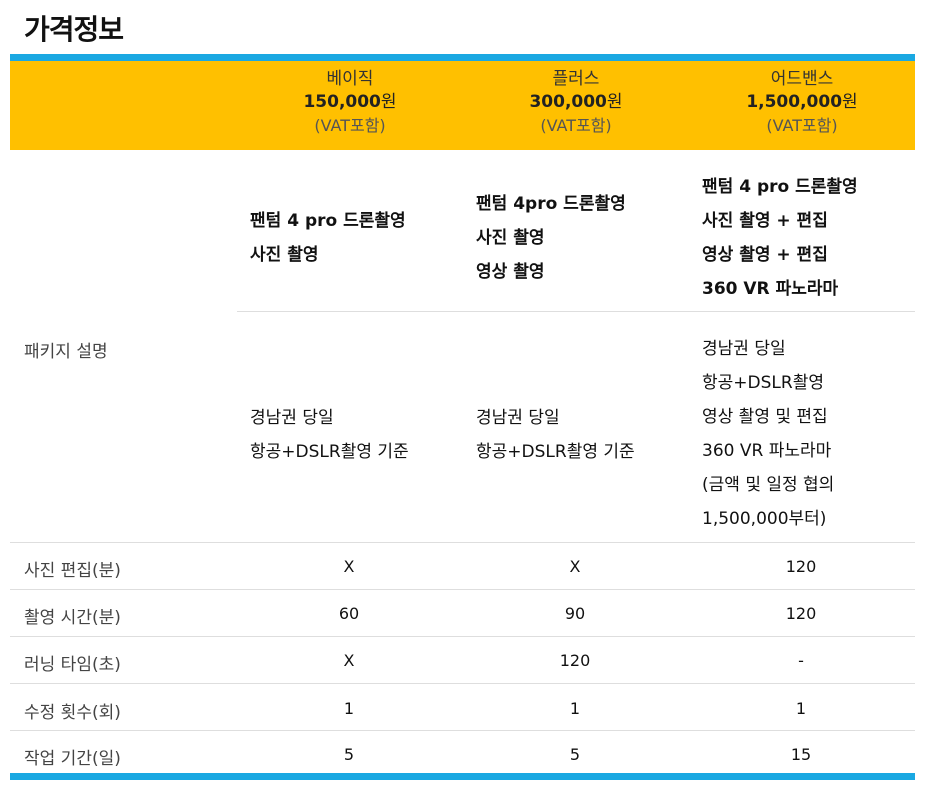  Describe the element at coordinates (801, 754) in the screenshot. I see `table-cell: 15` at that location.